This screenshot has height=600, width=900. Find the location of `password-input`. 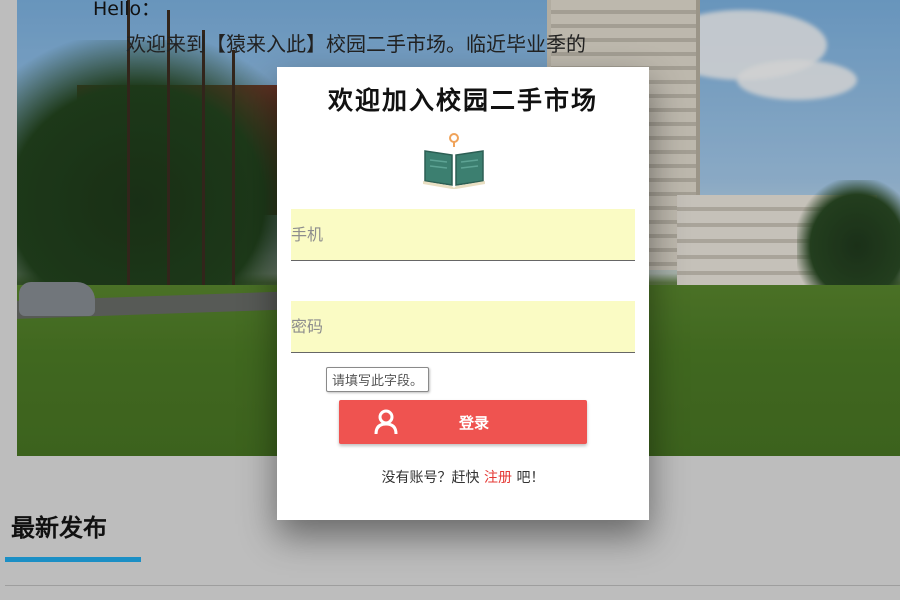

password-input is located at coordinates (463, 327).